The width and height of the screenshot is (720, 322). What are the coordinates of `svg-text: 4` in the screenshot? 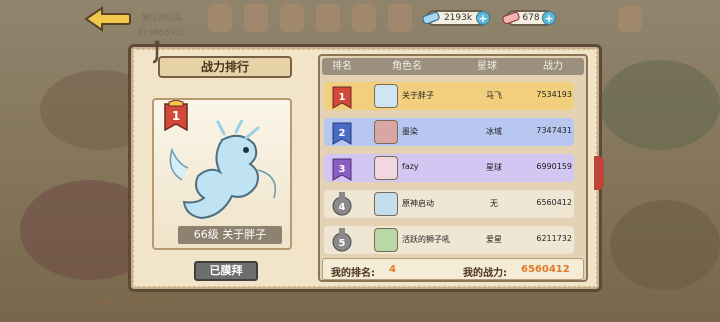 It's located at (342, 207).